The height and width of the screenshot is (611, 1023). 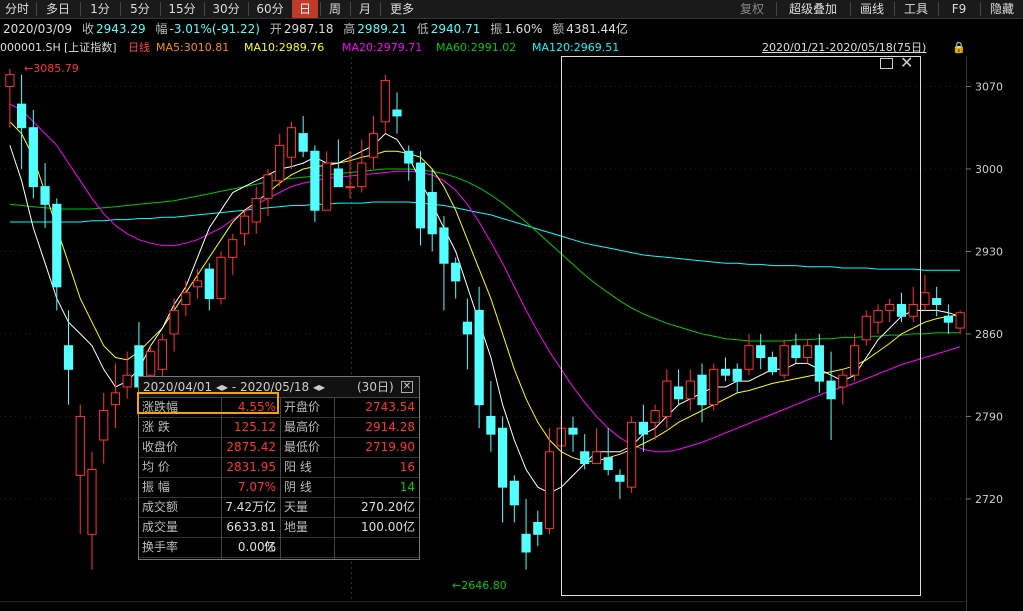 What do you see at coordinates (298, 487) in the screenshot?
I see `stats-label: 阴 线` at bounding box center [298, 487].